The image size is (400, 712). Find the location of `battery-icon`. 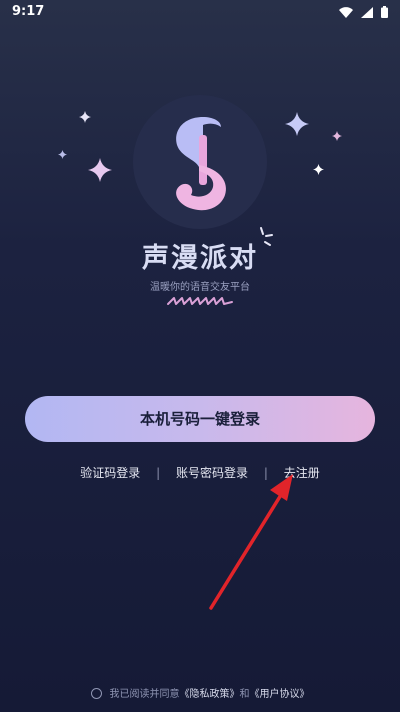

battery-icon is located at coordinates (384, 12).